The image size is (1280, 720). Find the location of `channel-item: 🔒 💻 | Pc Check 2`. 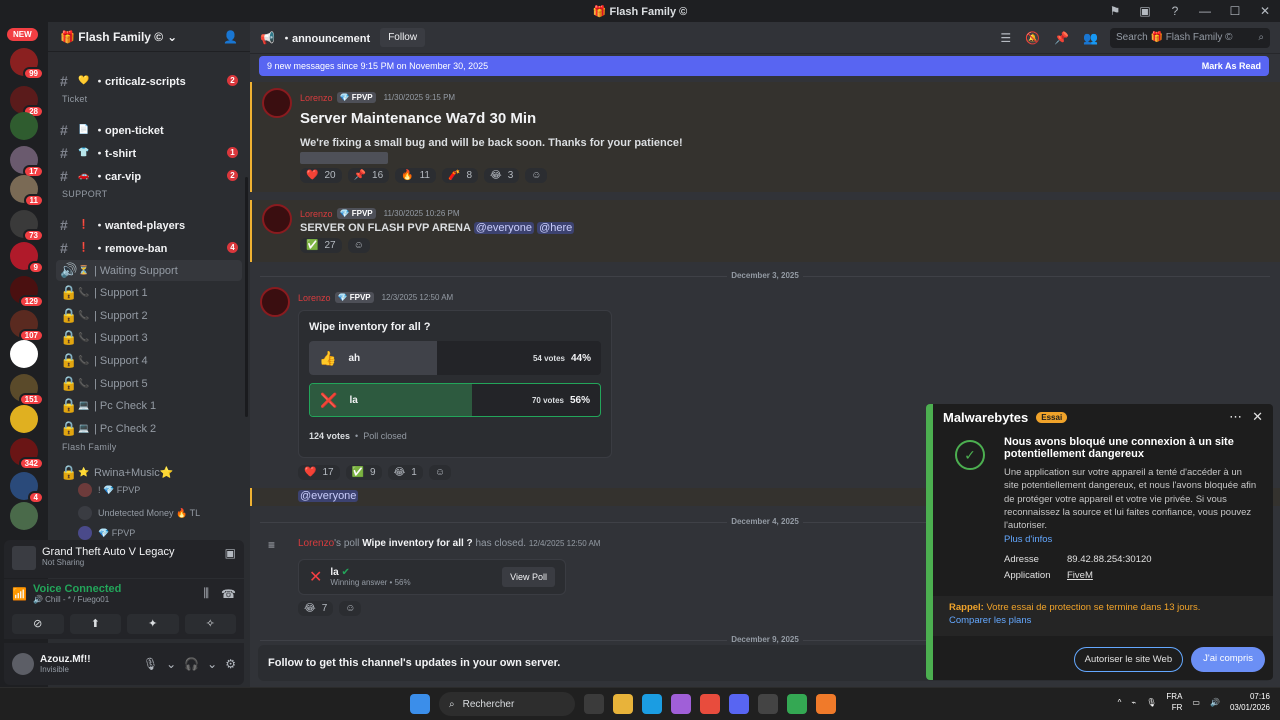

channel-item: 🔒 💻 | Pc Check 2 is located at coordinates (149, 428).